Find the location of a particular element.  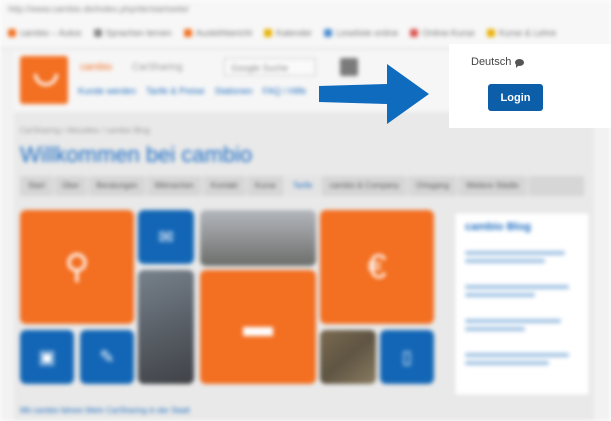

tab-item: Start is located at coordinates (37, 186).